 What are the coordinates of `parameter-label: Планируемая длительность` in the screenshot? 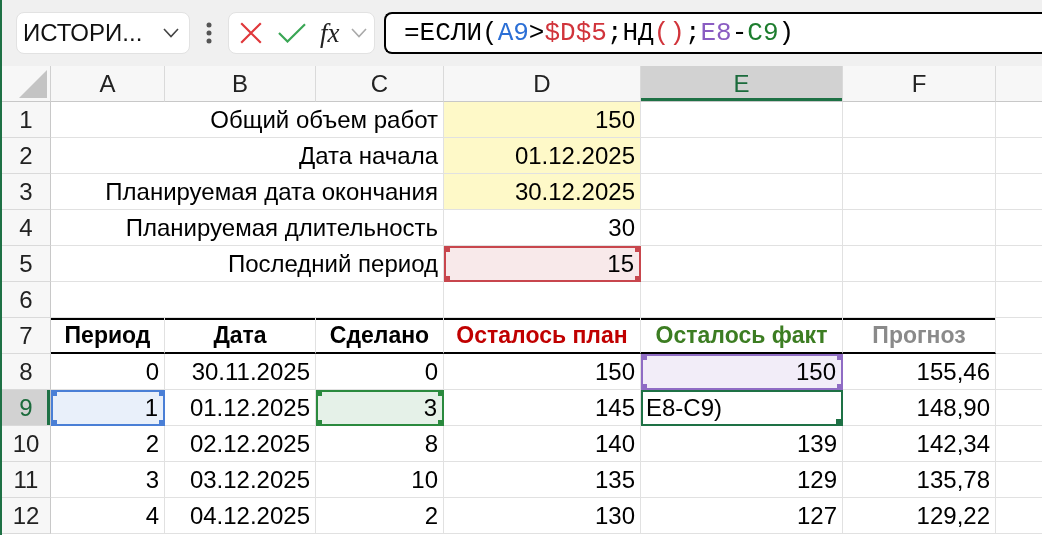 It's located at (247, 228).